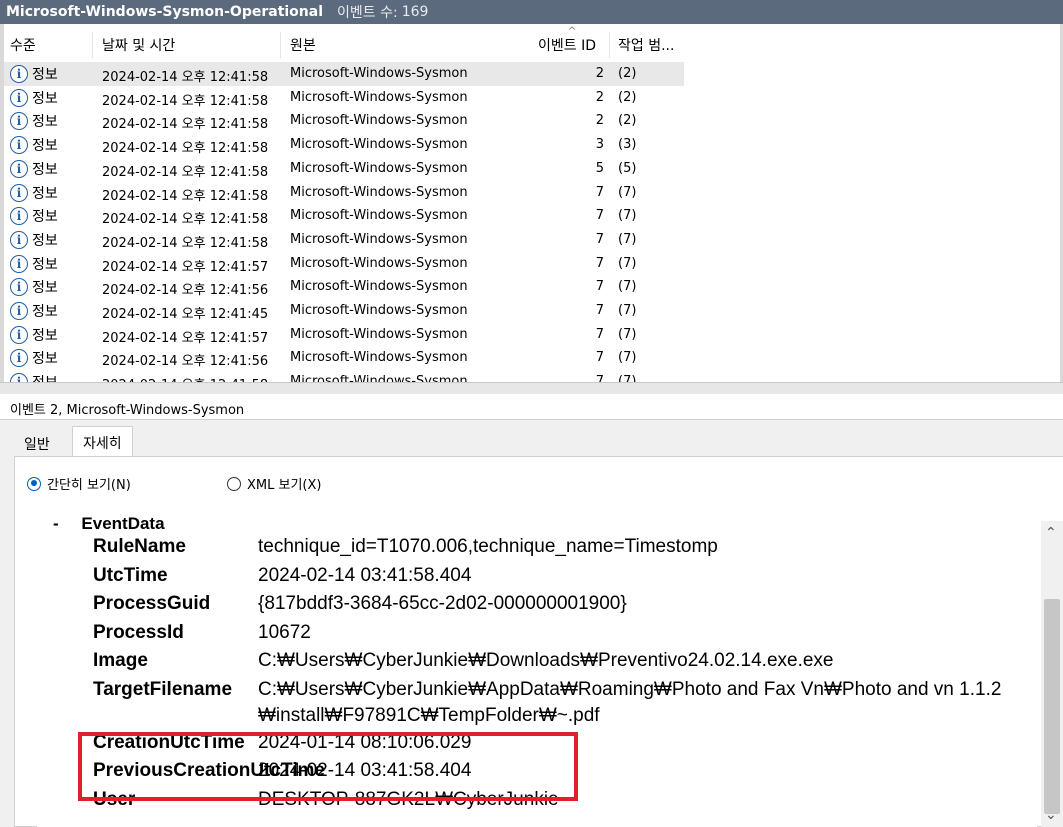 The height and width of the screenshot is (827, 1063). Describe the element at coordinates (138, 632) in the screenshot. I see `field-key: ProcessId` at that location.